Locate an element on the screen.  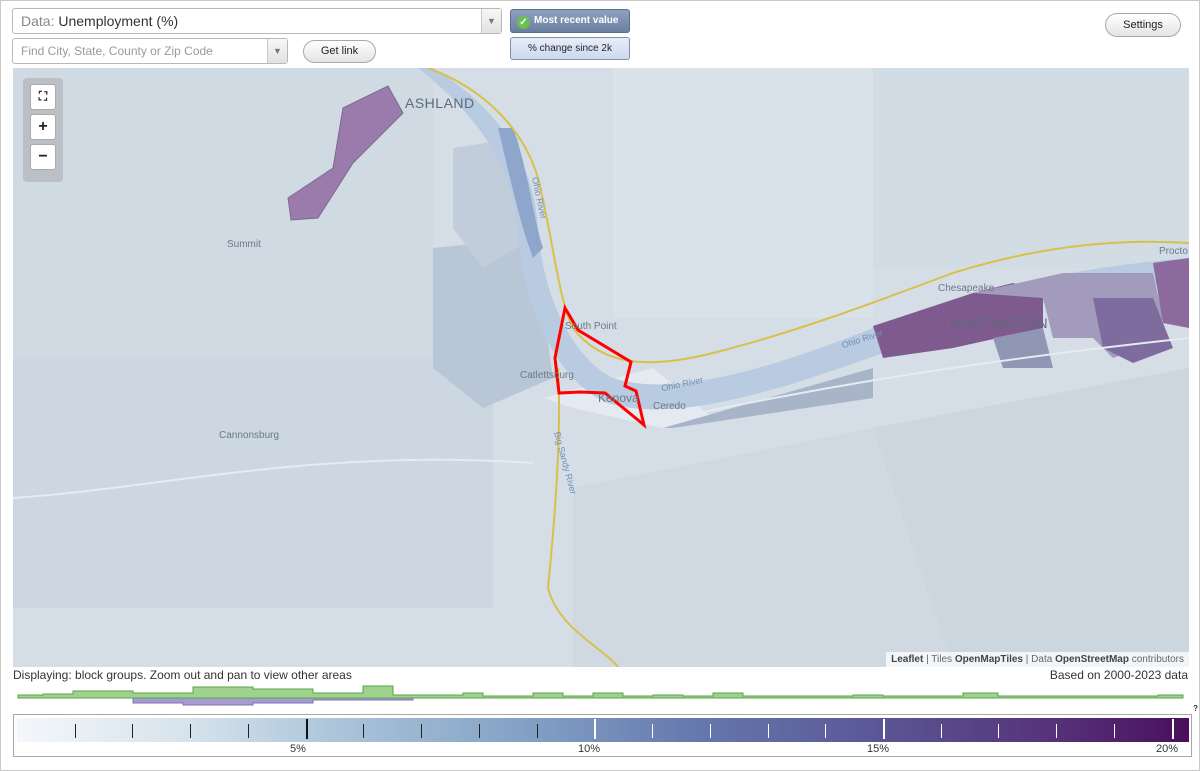
legend-label-10: 10% is located at coordinates (589, 749).